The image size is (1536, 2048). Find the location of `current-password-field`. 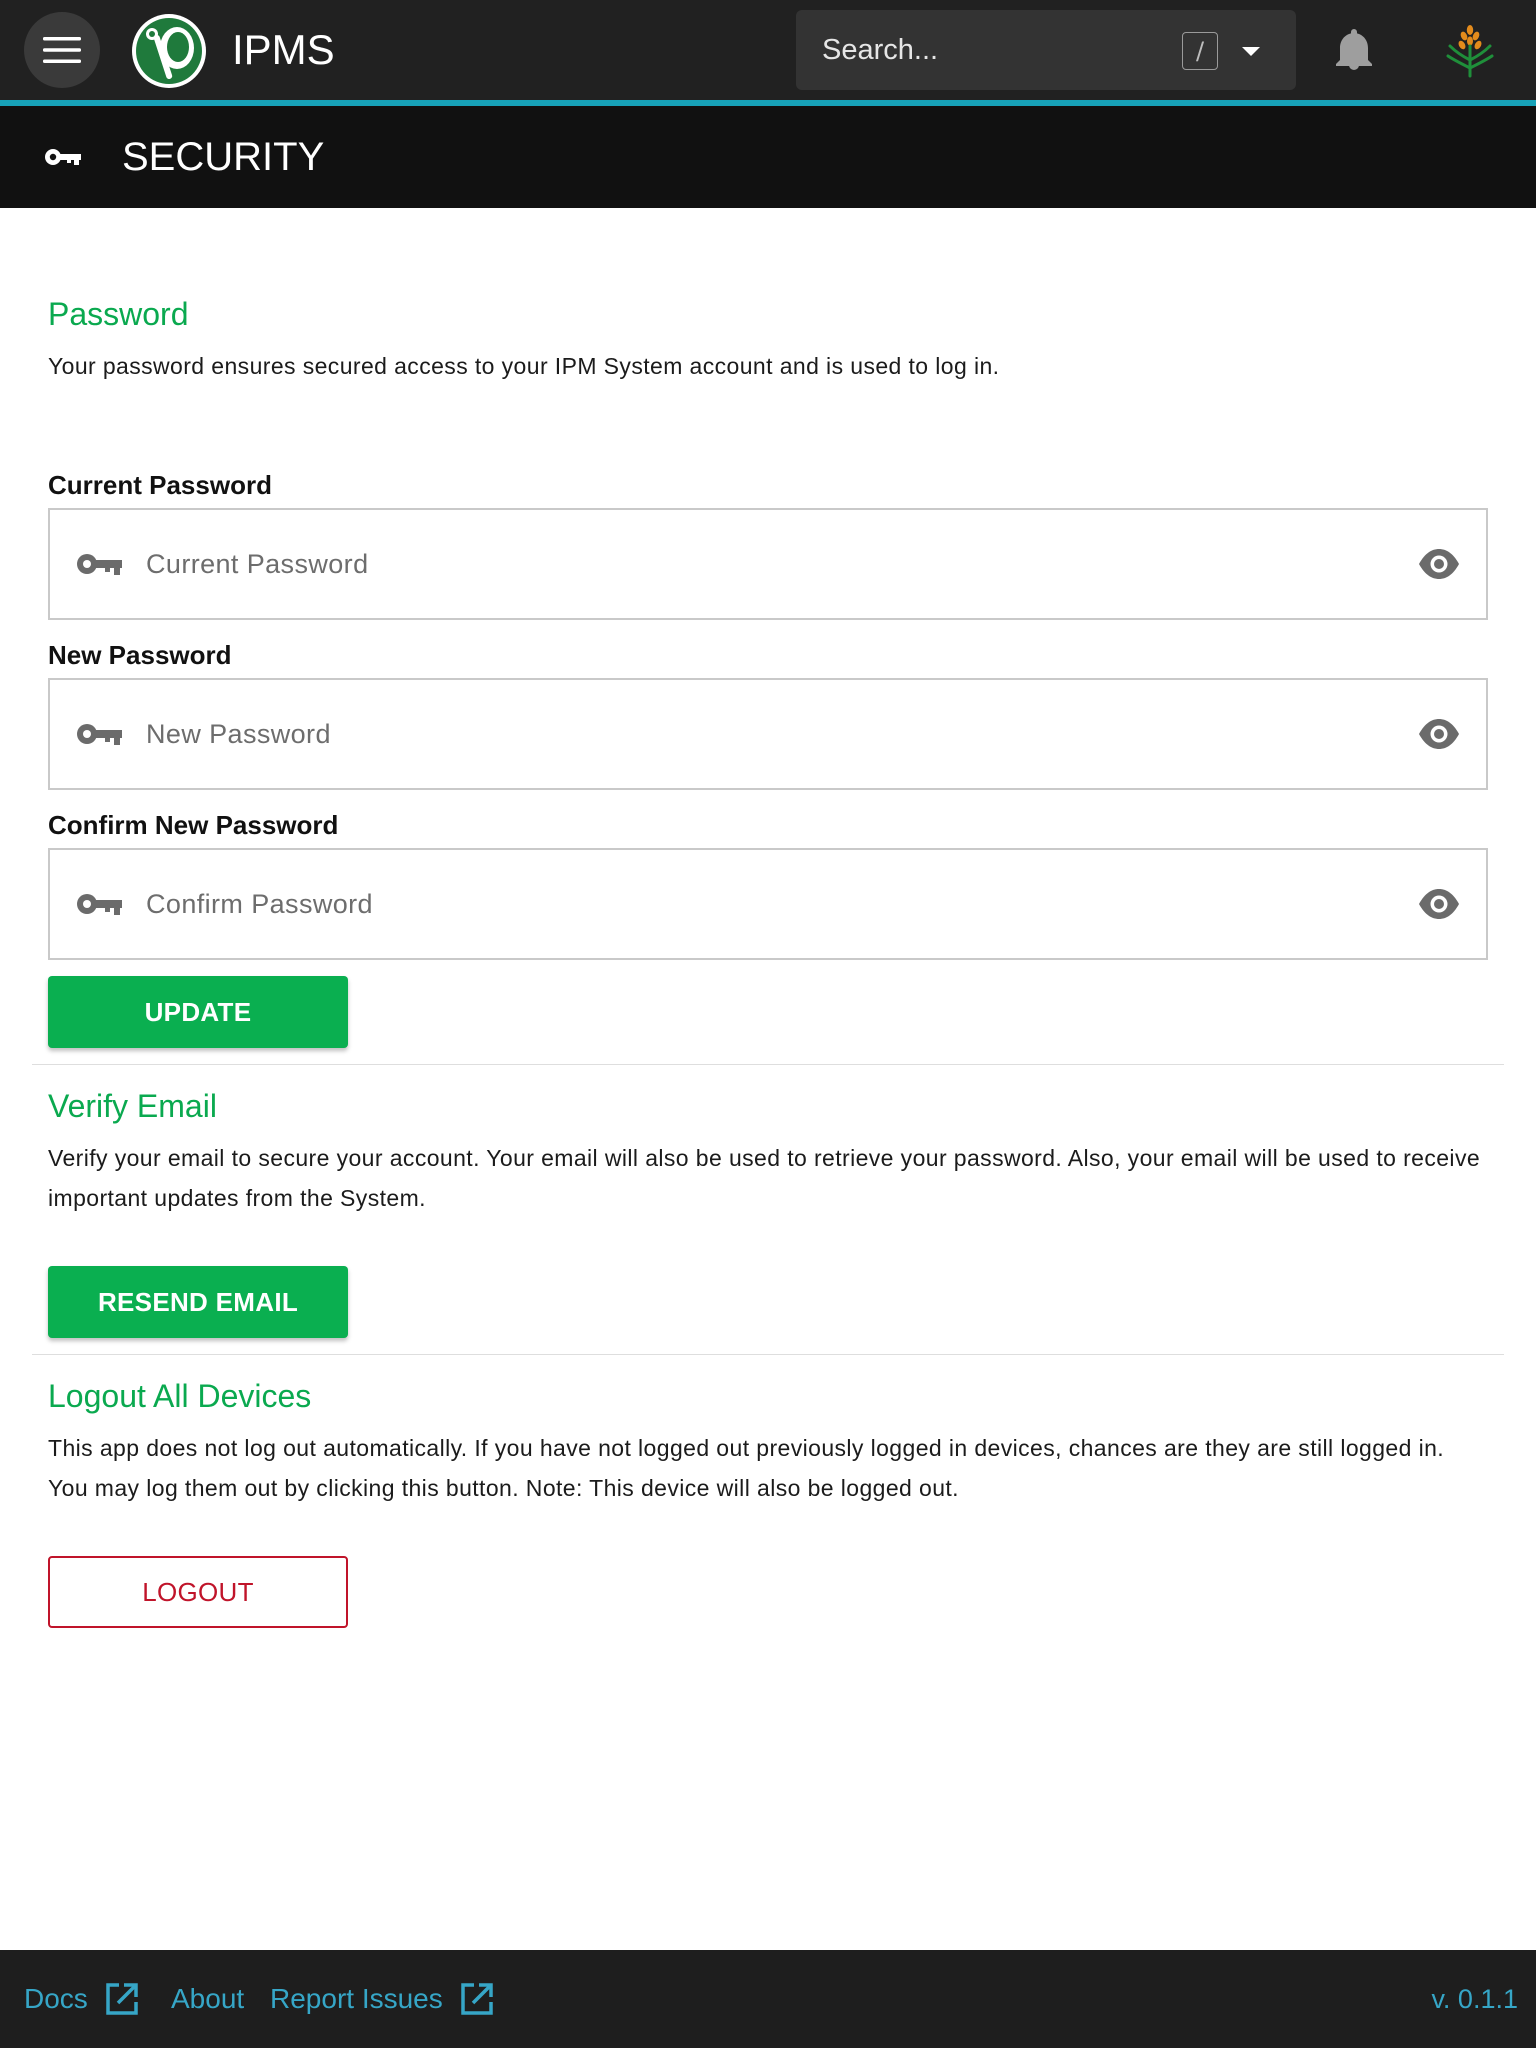

current-password-field is located at coordinates (768, 564).